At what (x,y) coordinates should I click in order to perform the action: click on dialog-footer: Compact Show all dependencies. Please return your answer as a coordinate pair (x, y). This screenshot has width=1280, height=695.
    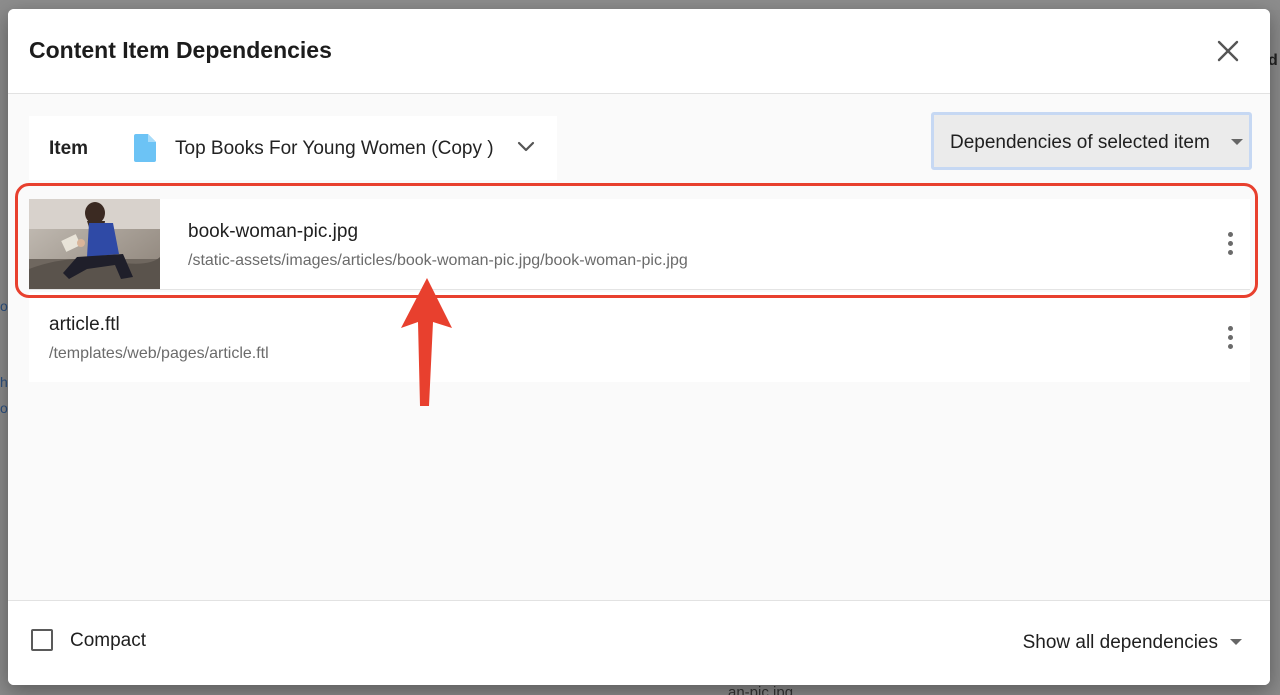
    Looking at the image, I should click on (639, 642).